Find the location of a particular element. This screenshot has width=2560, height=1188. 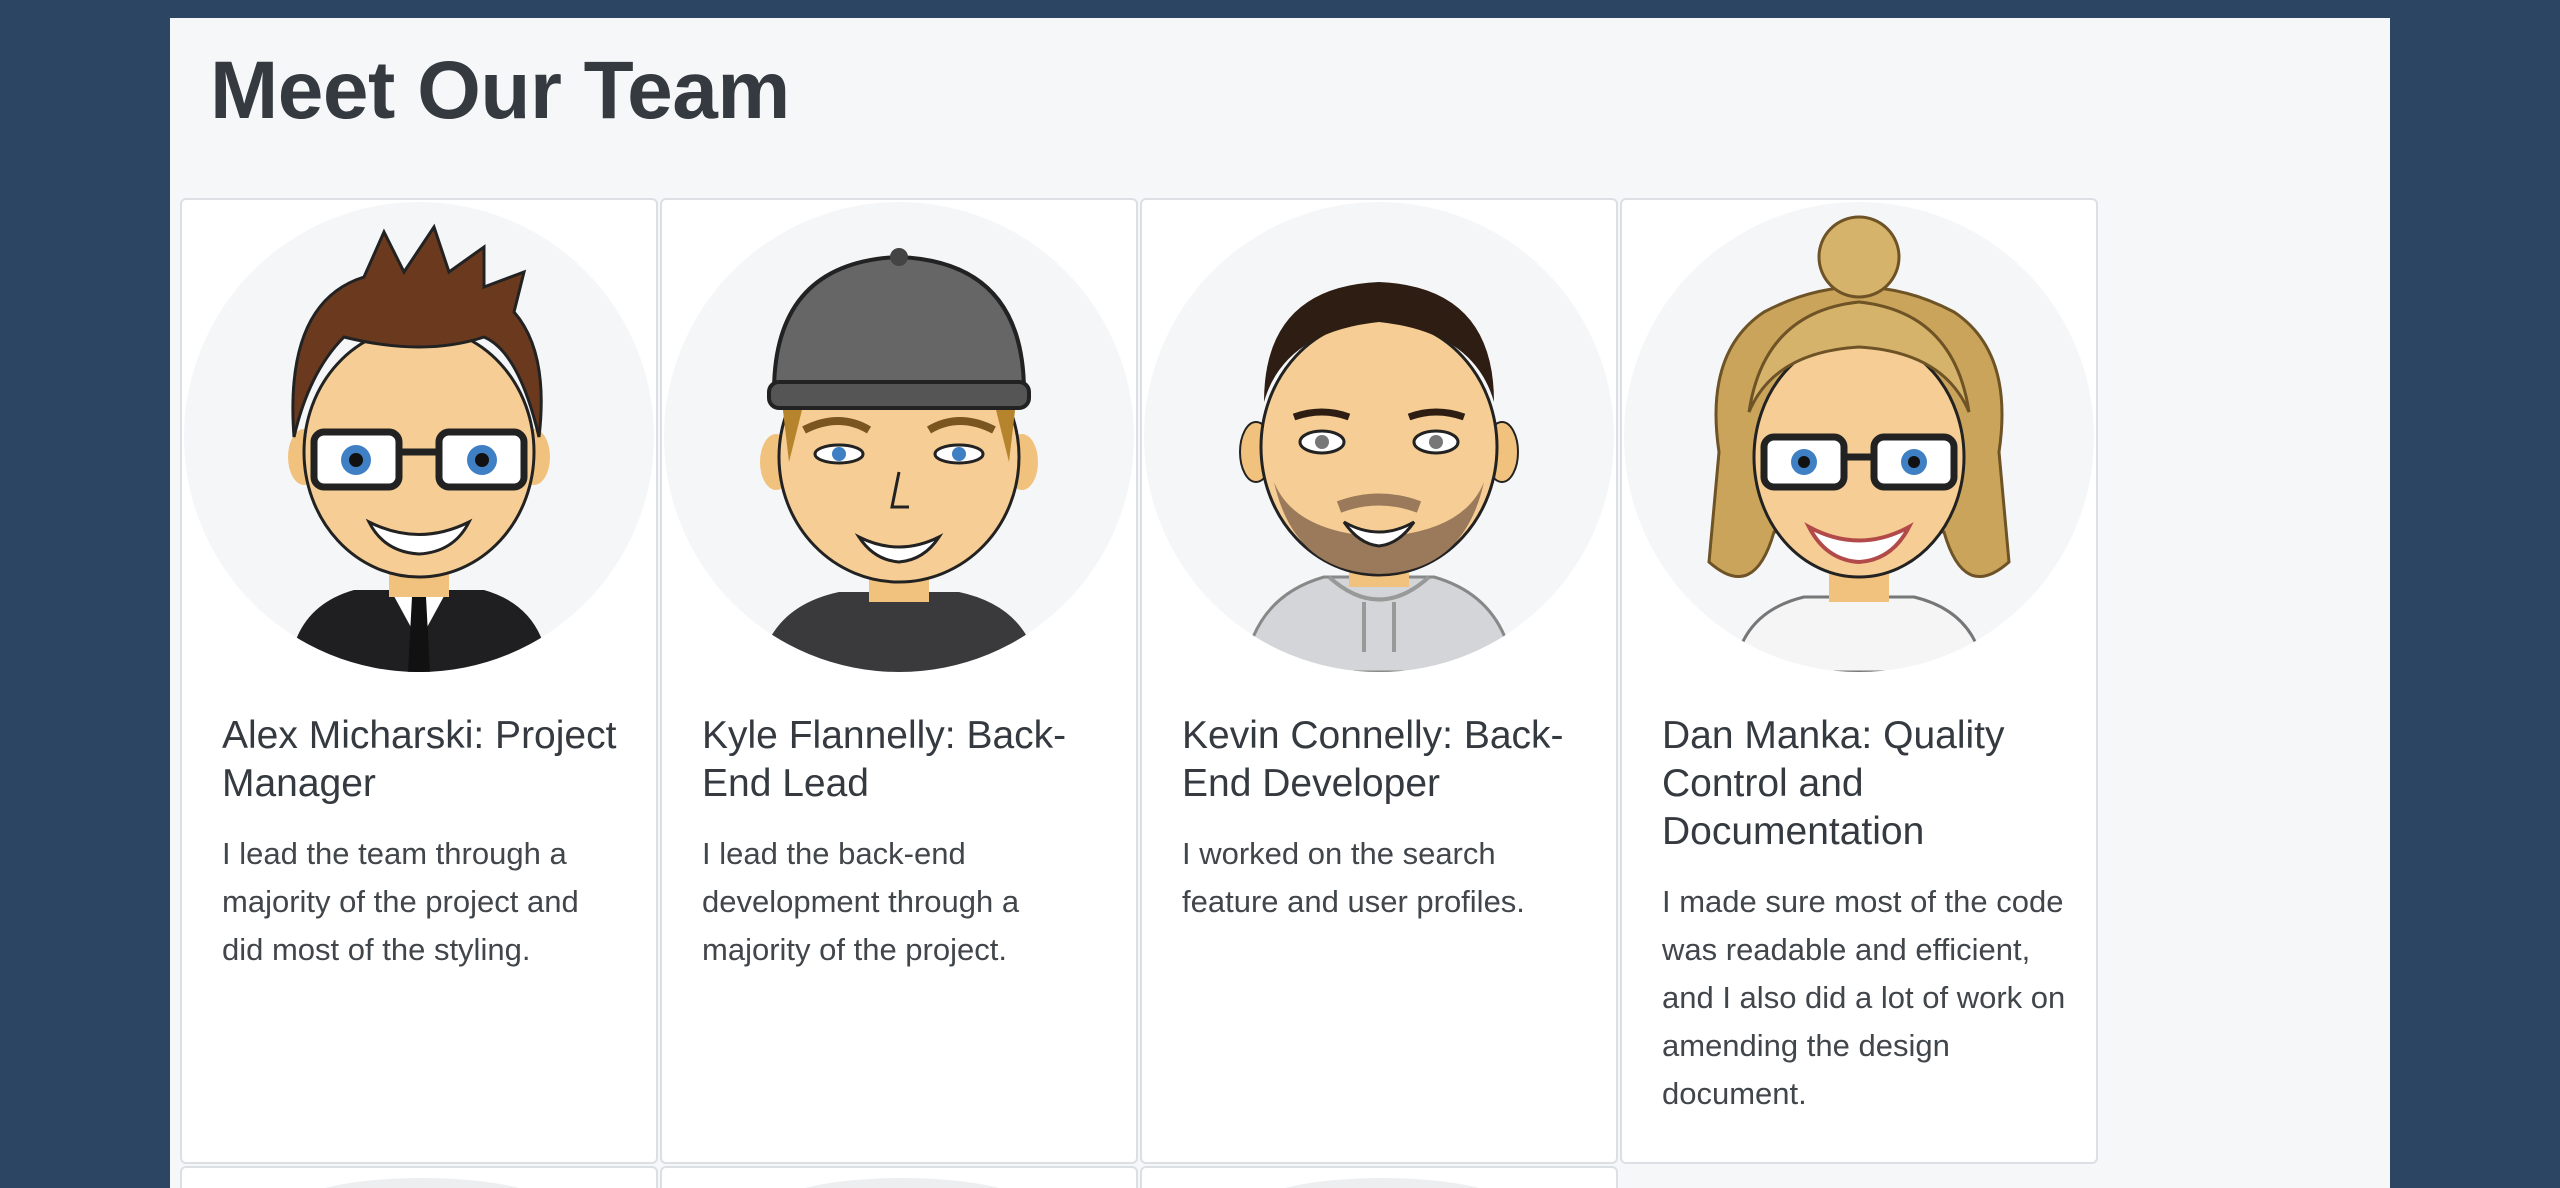

card-title: Alex Micharski: Project Manager is located at coordinates (419, 759).